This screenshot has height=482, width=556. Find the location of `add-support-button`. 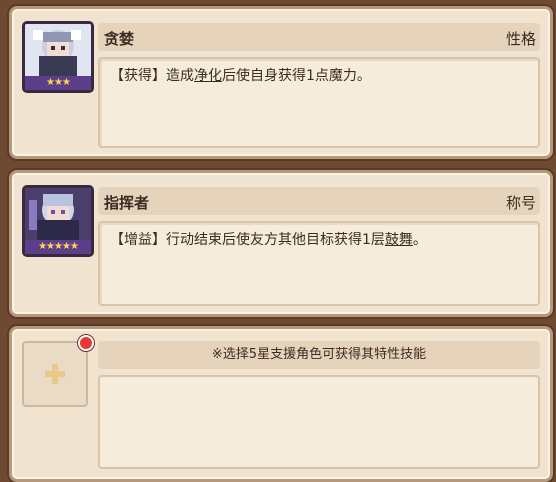

add-support-button is located at coordinates (55, 374).